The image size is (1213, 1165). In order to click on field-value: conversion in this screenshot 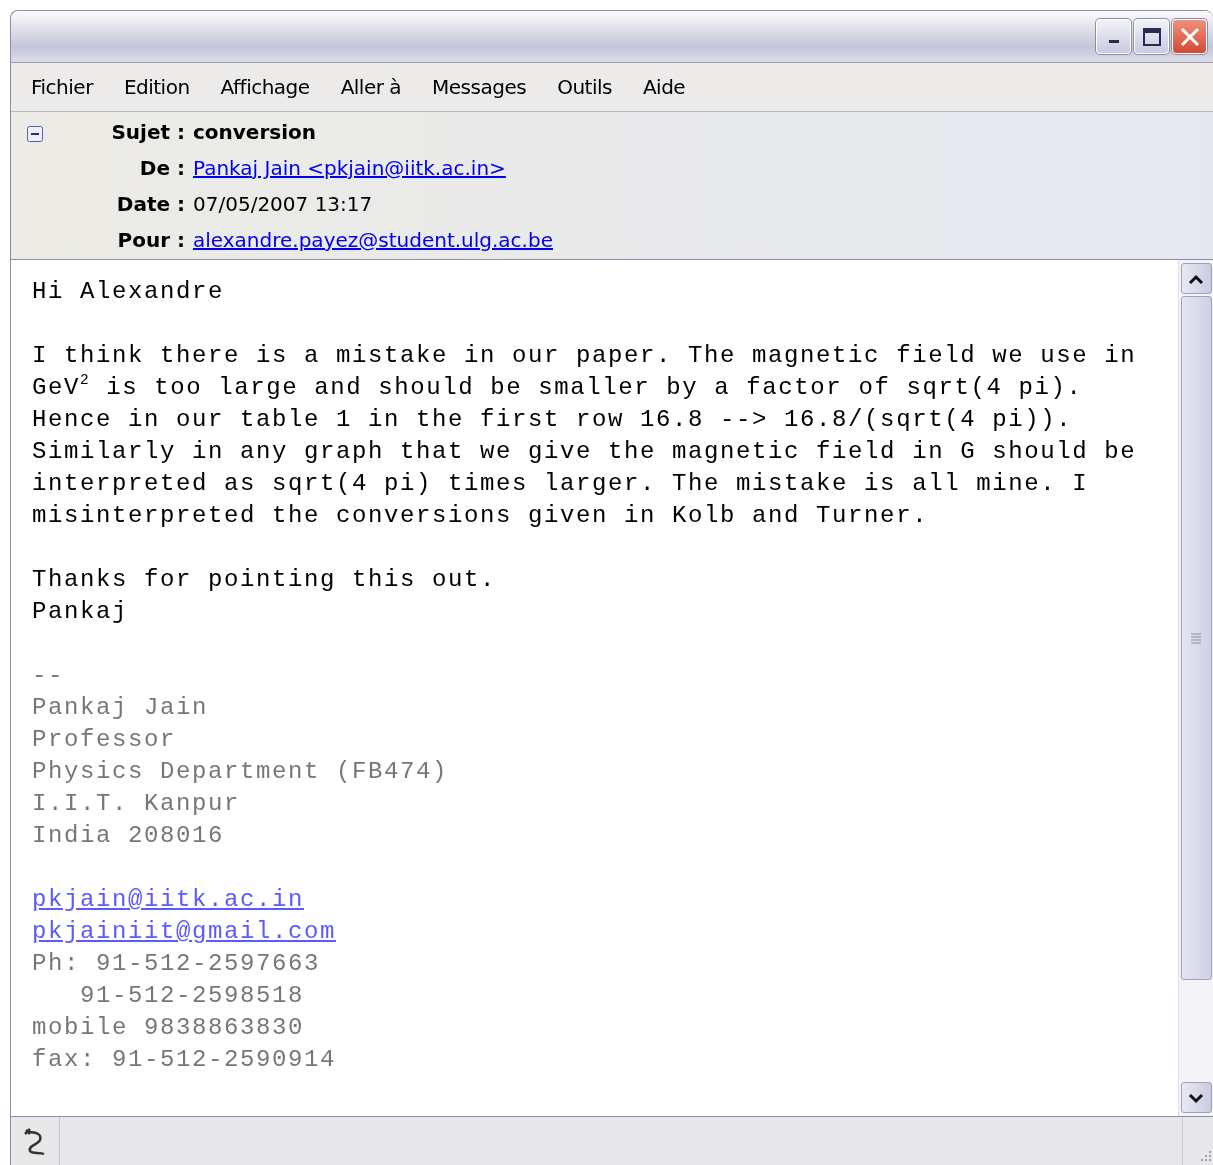, I will do `click(255, 132)`.